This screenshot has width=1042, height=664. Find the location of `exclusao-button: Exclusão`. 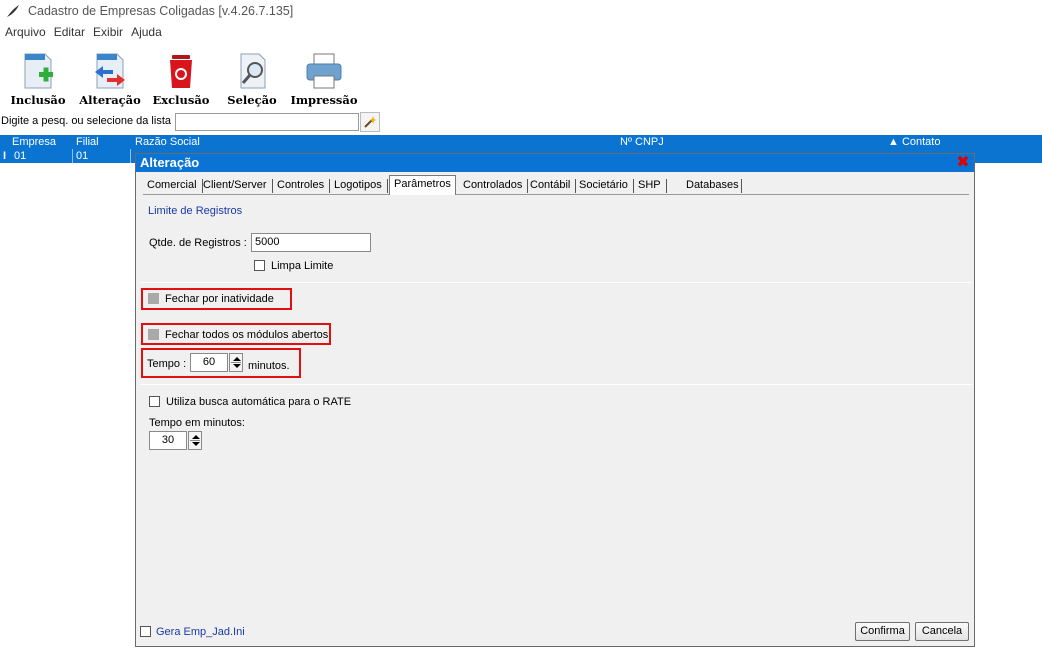

exclusao-button: Exclusão is located at coordinates (181, 77).